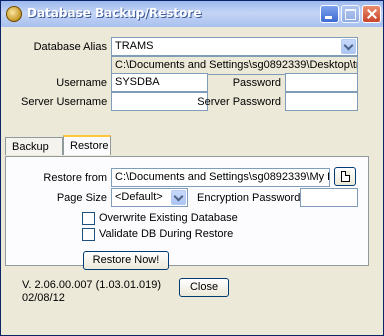 The height and width of the screenshot is (336, 384). I want to click on password-label: Password, so click(256, 83).